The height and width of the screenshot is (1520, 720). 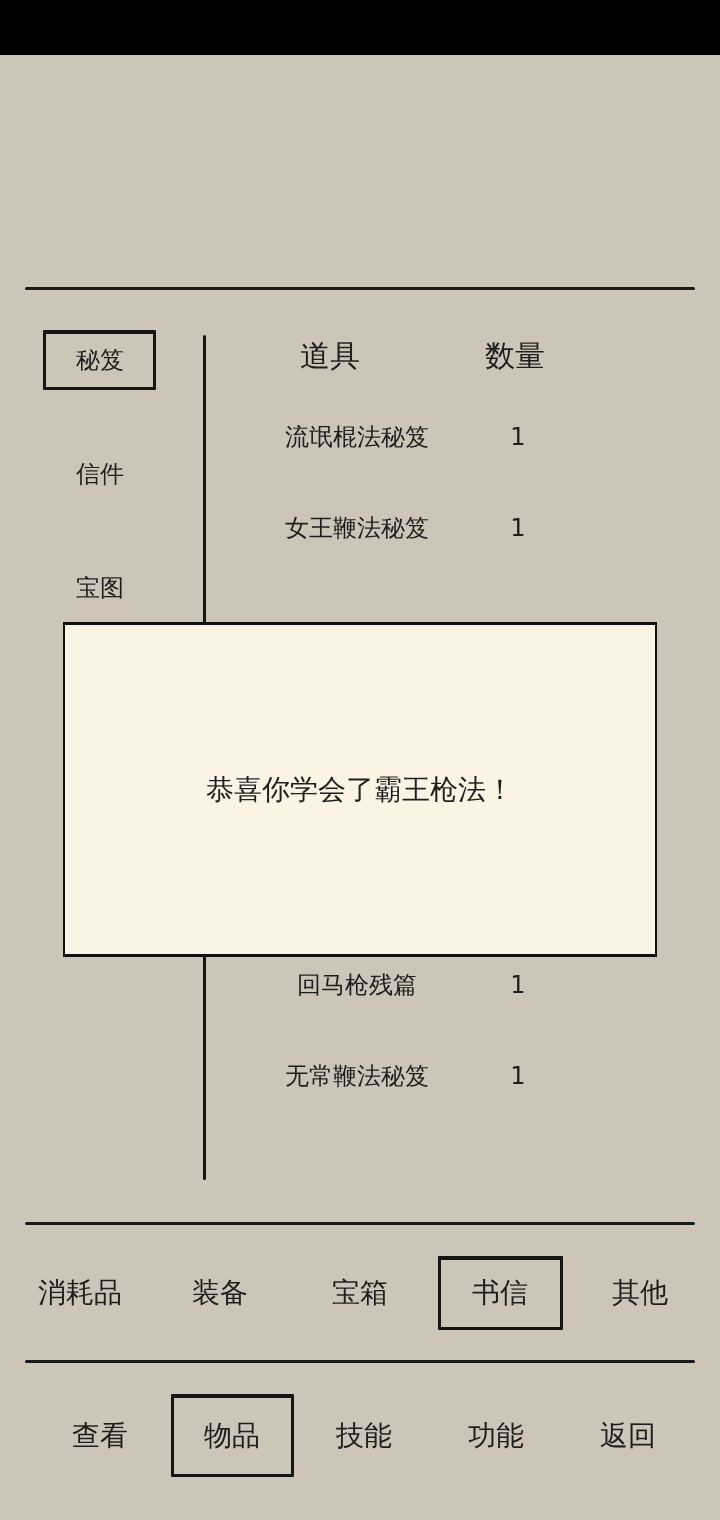 I want to click on item-name: 女王鞭法秘笈, so click(x=357, y=528).